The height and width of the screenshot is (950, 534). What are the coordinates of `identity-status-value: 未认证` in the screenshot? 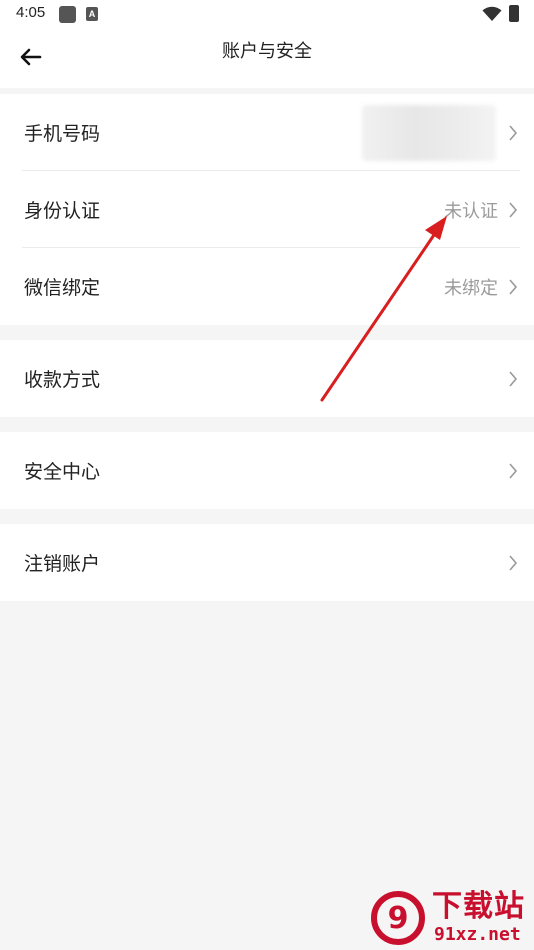 It's located at (471, 211).